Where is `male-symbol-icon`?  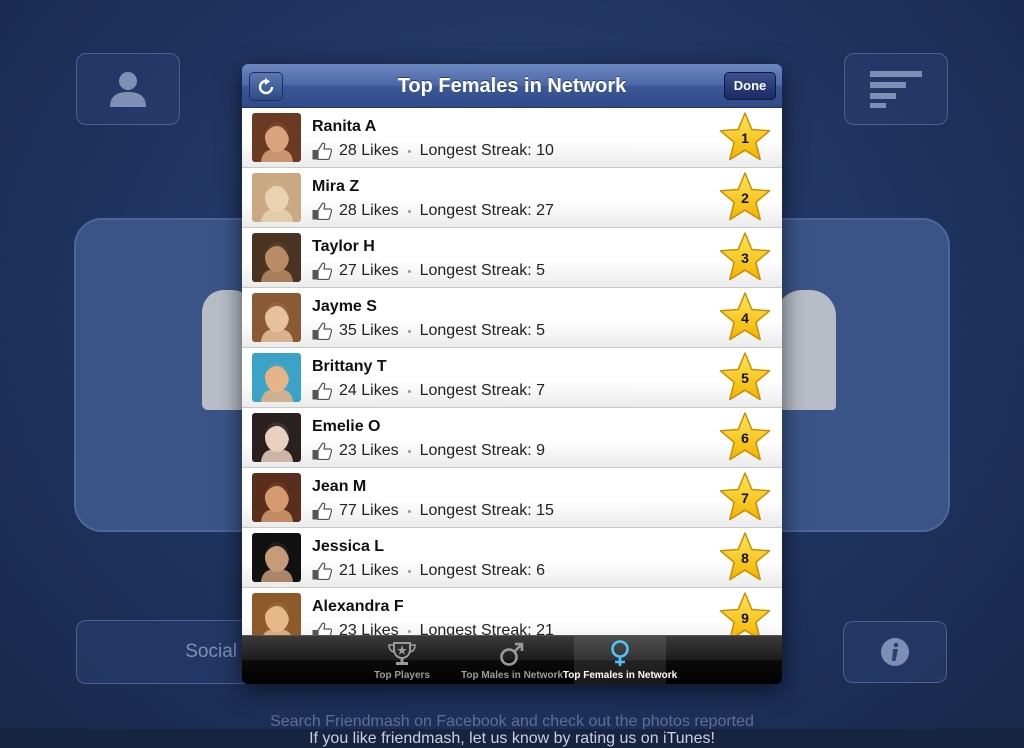
male-symbol-icon is located at coordinates (512, 654).